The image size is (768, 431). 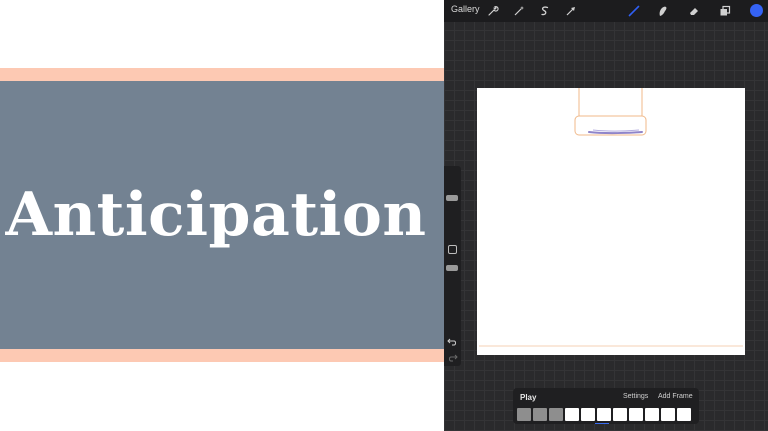 I want to click on layers-icon, so click(x=725, y=11).